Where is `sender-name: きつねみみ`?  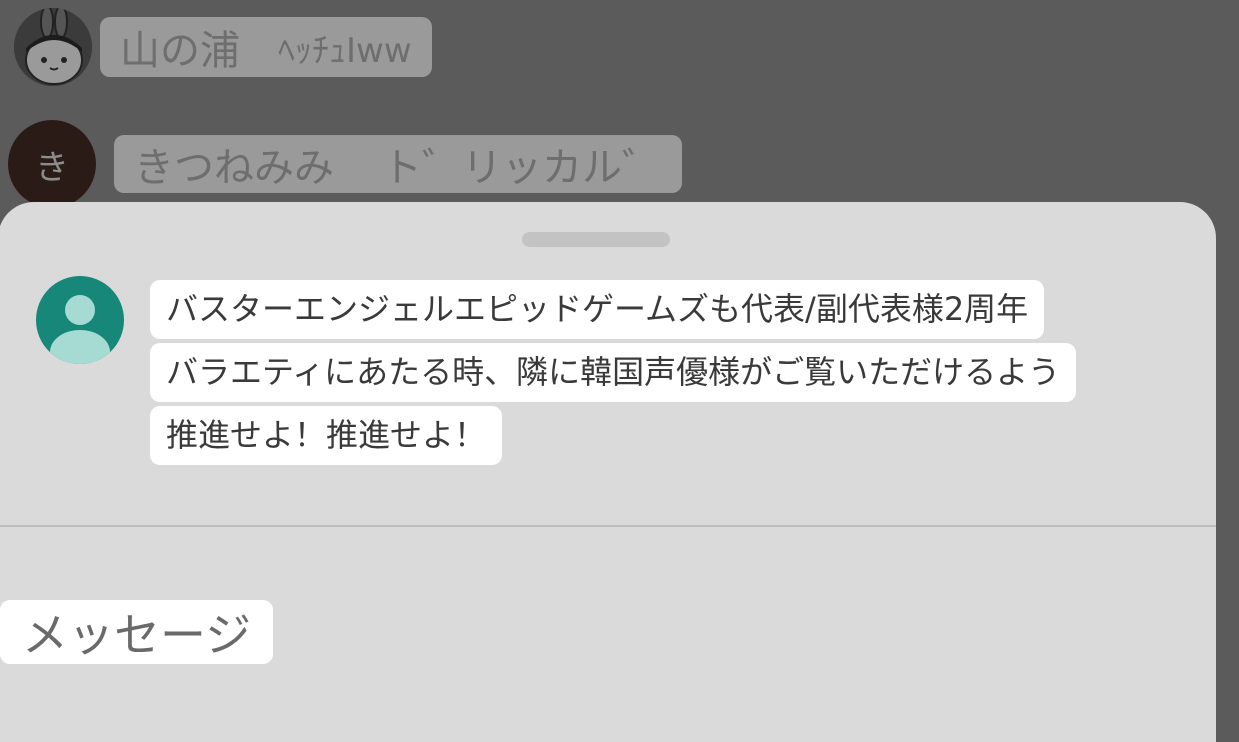
sender-name: きつねみみ is located at coordinates (234, 168).